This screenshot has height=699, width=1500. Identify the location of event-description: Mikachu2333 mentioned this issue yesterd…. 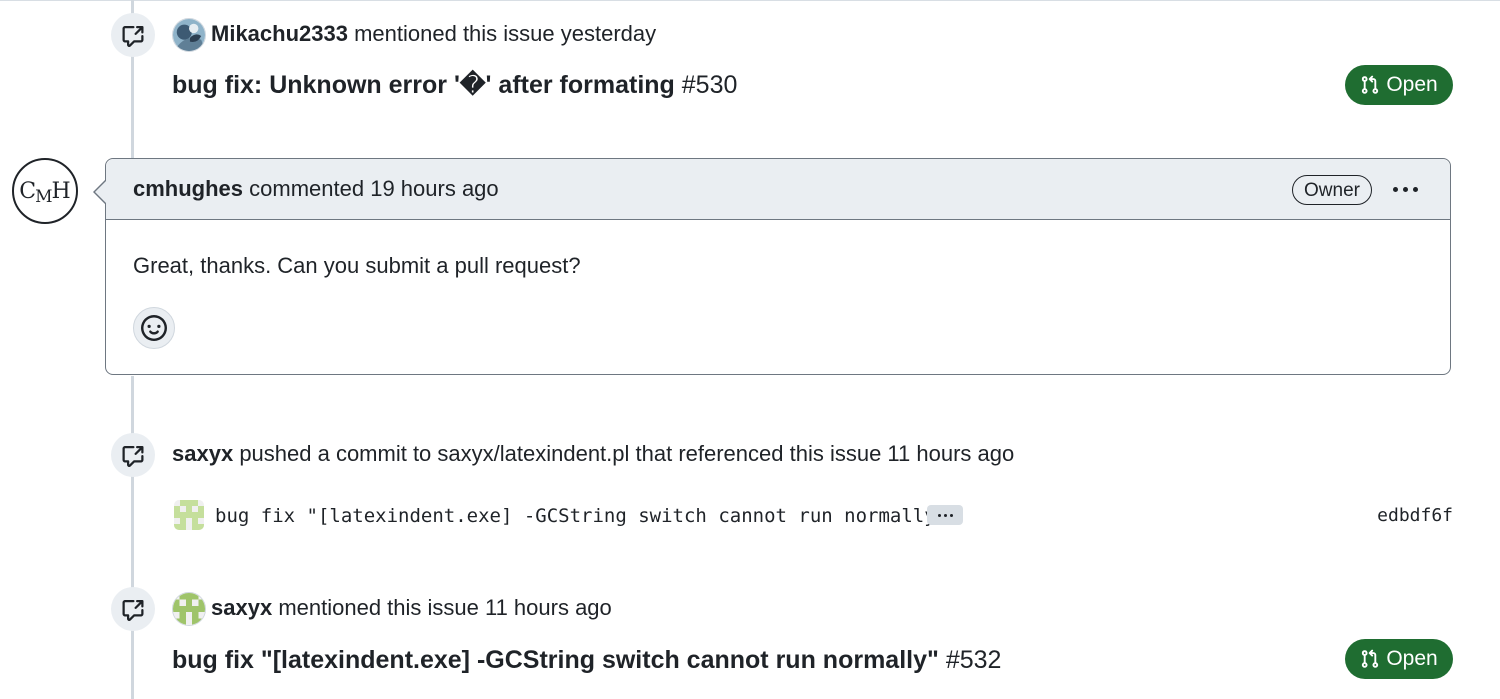
(433, 34).